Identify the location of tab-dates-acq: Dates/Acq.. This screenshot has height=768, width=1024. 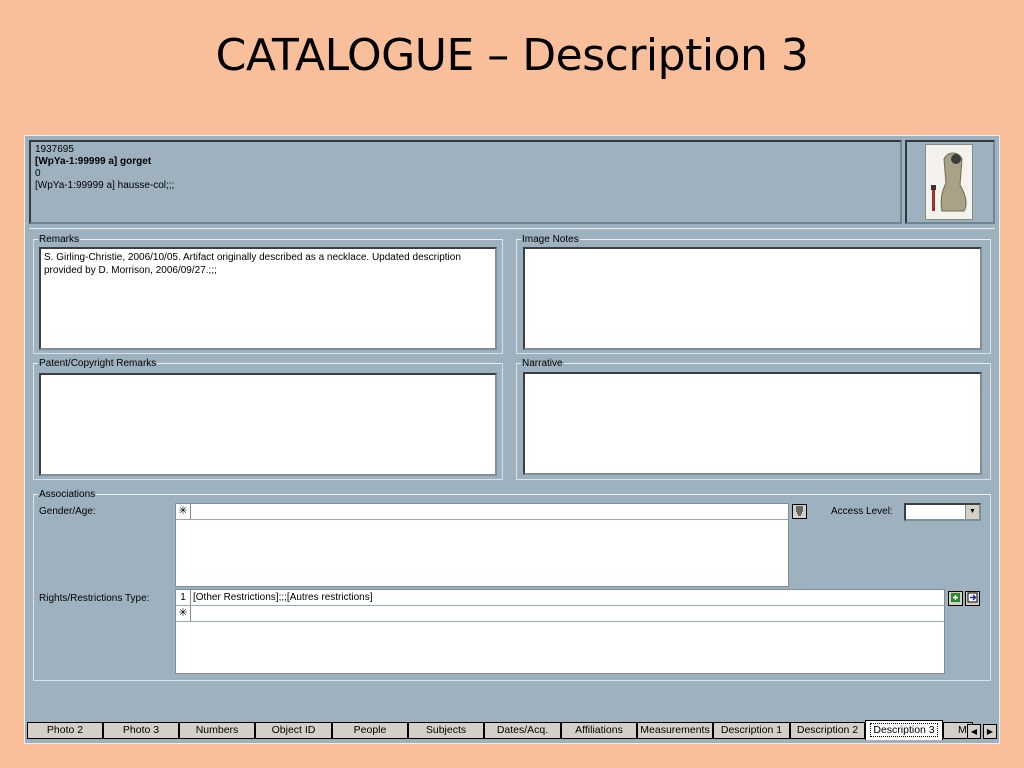
(522, 730).